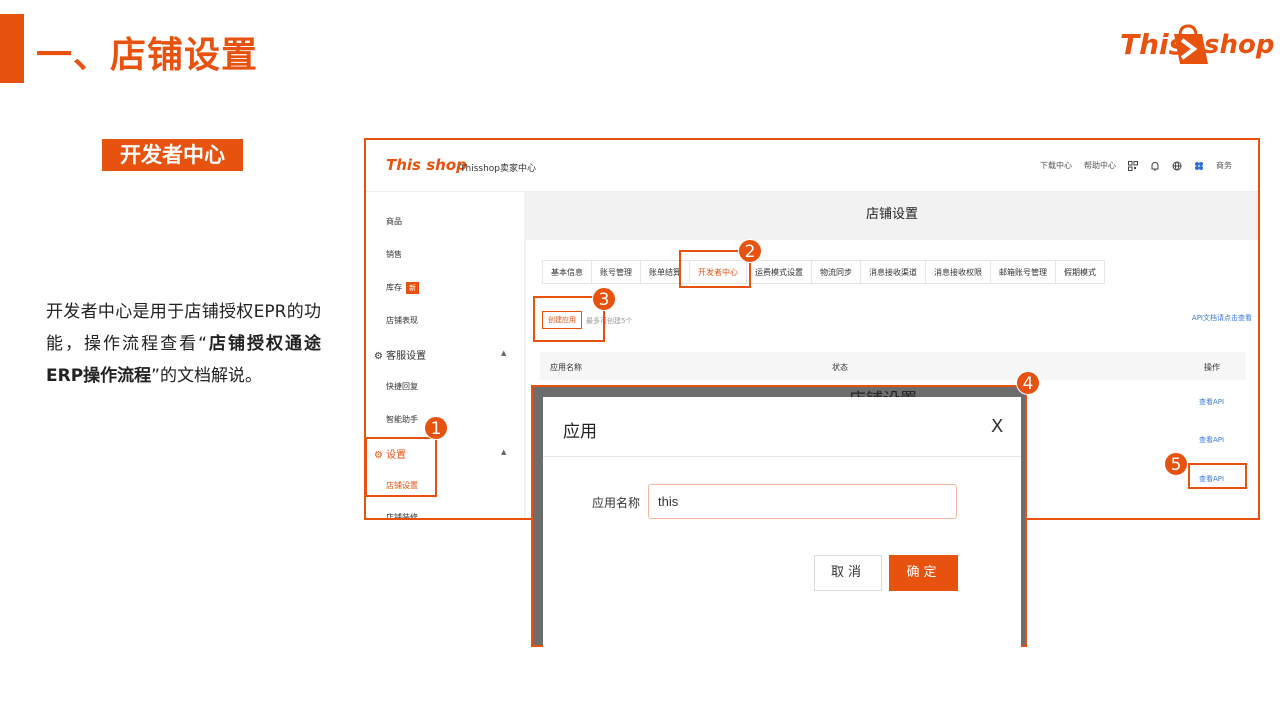  What do you see at coordinates (402, 515) in the screenshot?
I see `sidebar-item-store-decoration: 店铺装修` at bounding box center [402, 515].